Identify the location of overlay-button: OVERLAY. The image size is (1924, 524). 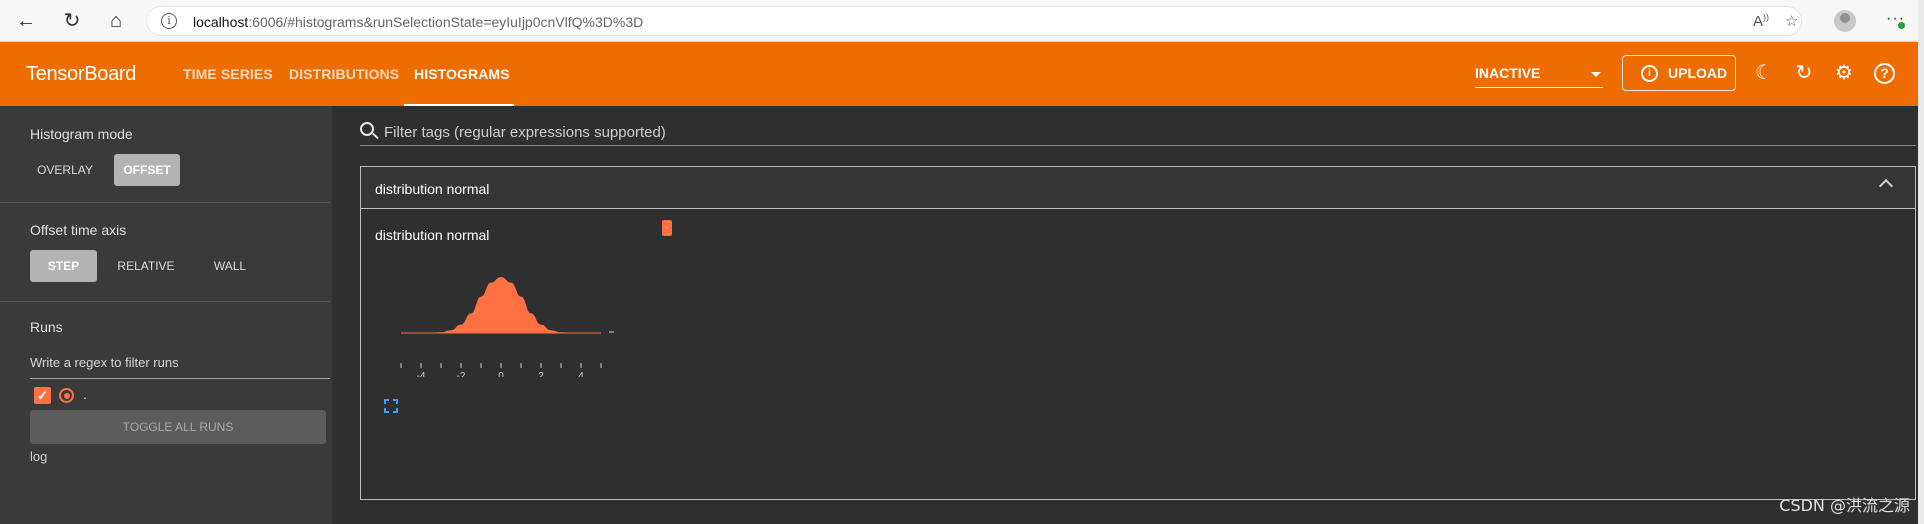
(65, 170).